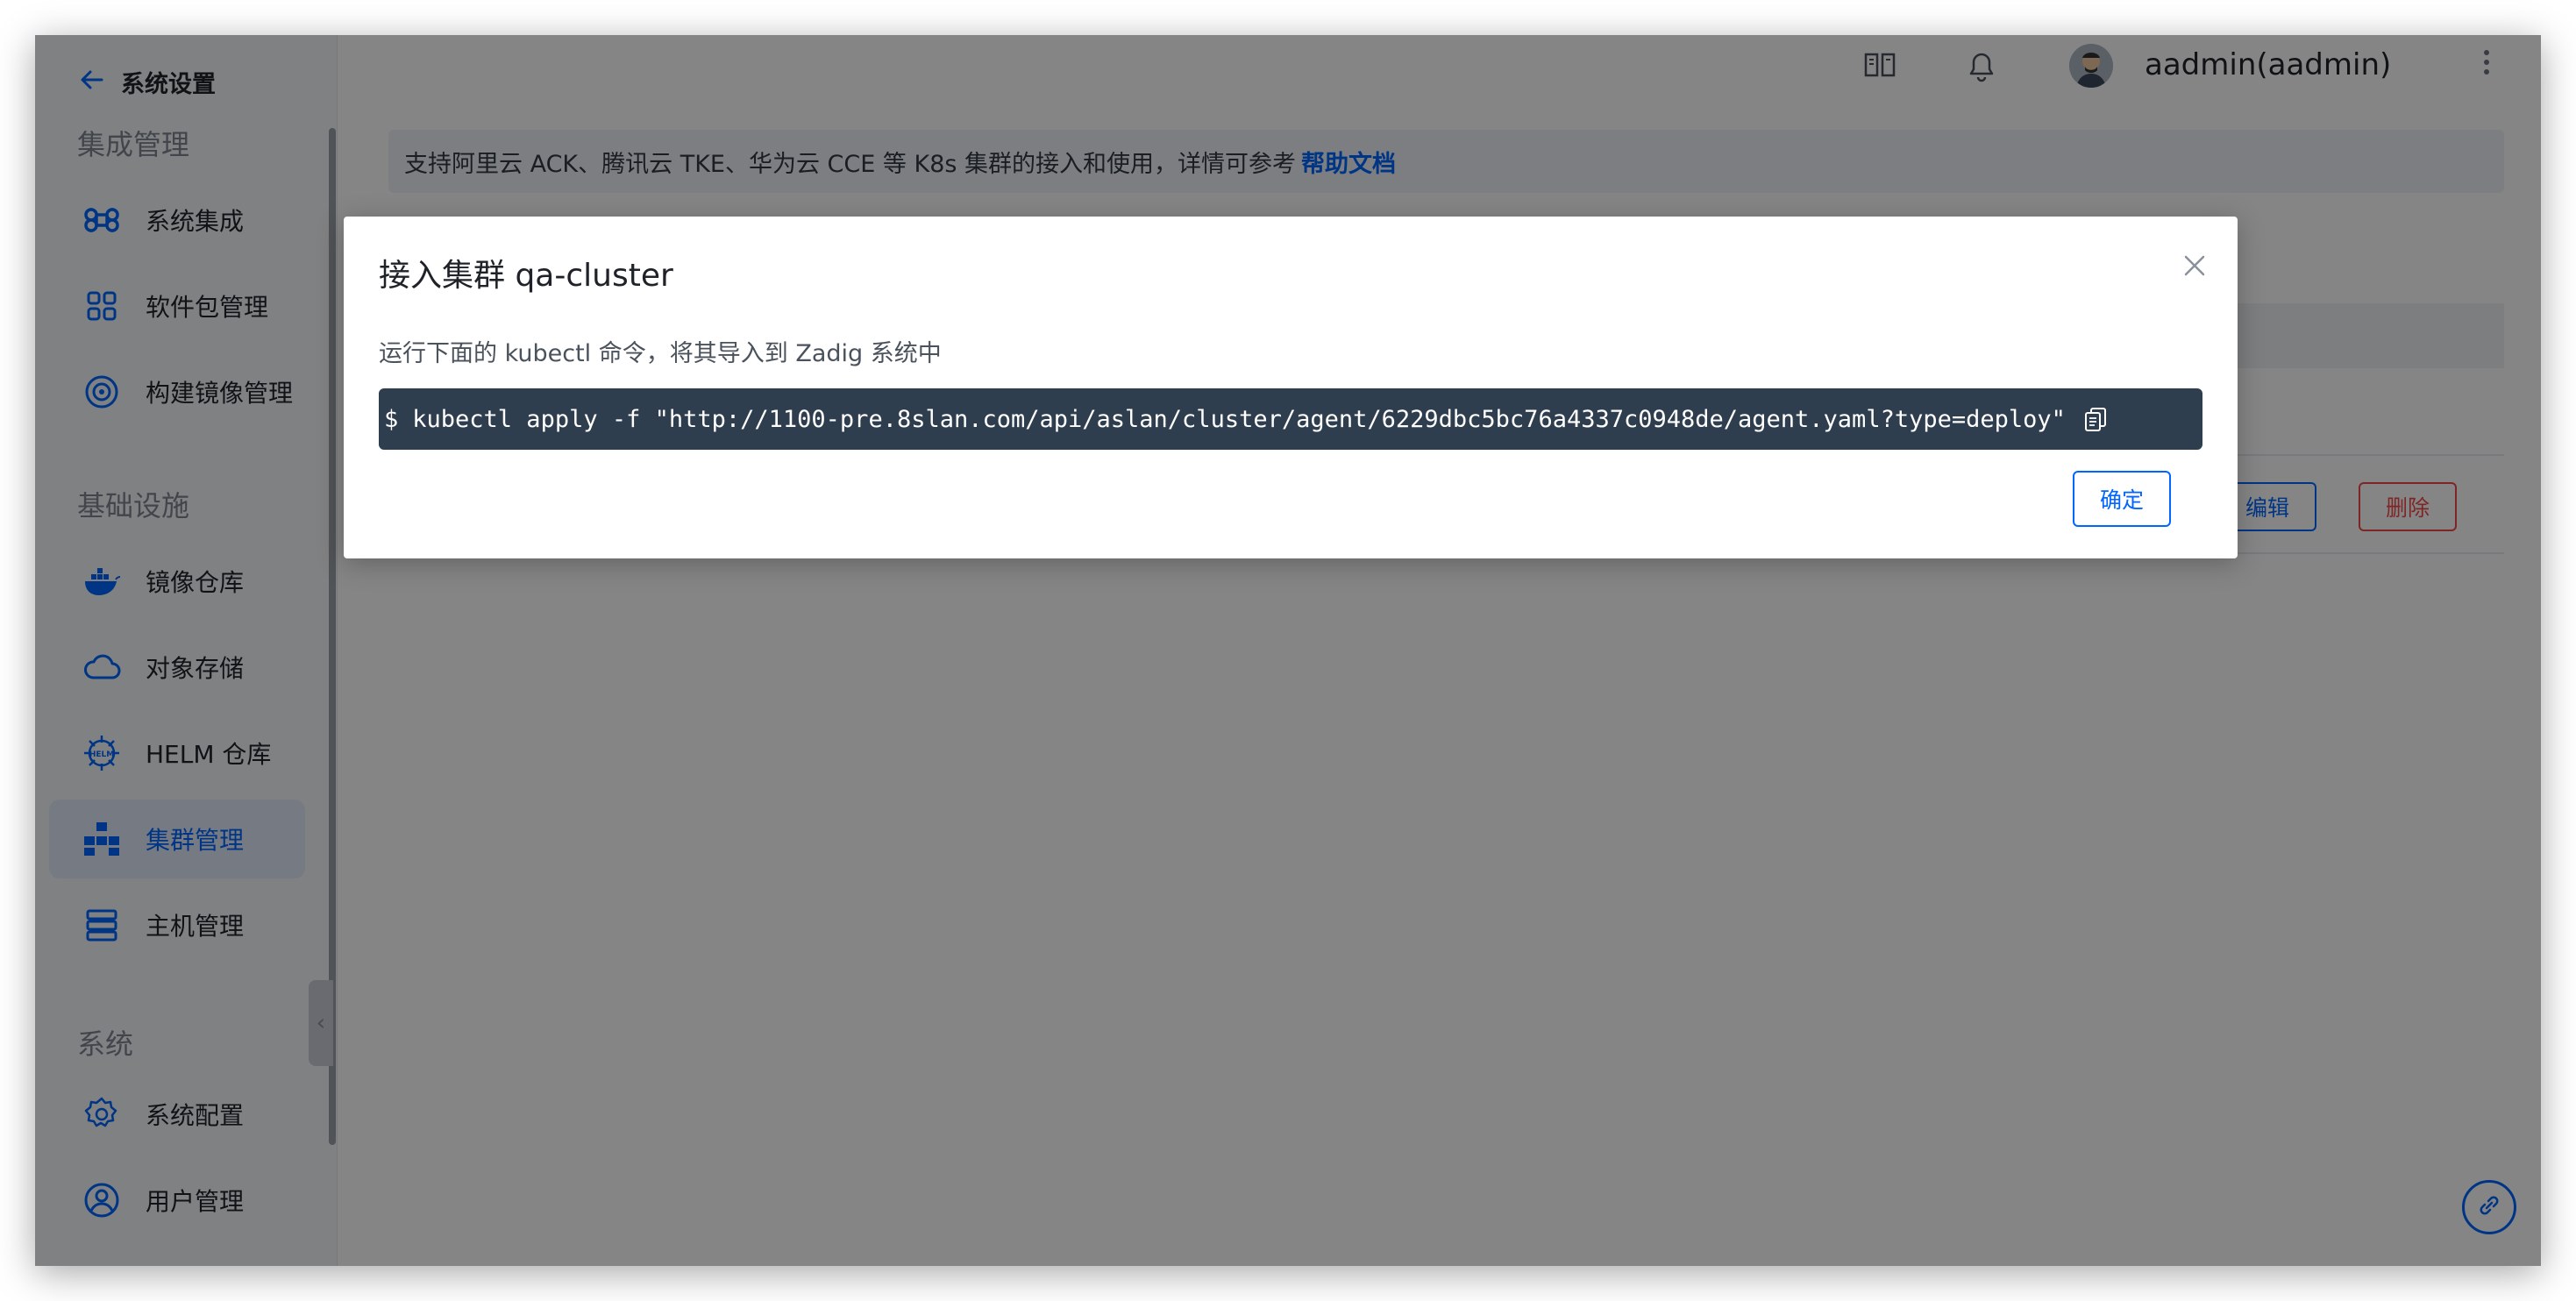  Describe the element at coordinates (526, 276) in the screenshot. I see `dialog-title: 接入集群 qa-cluster` at that location.